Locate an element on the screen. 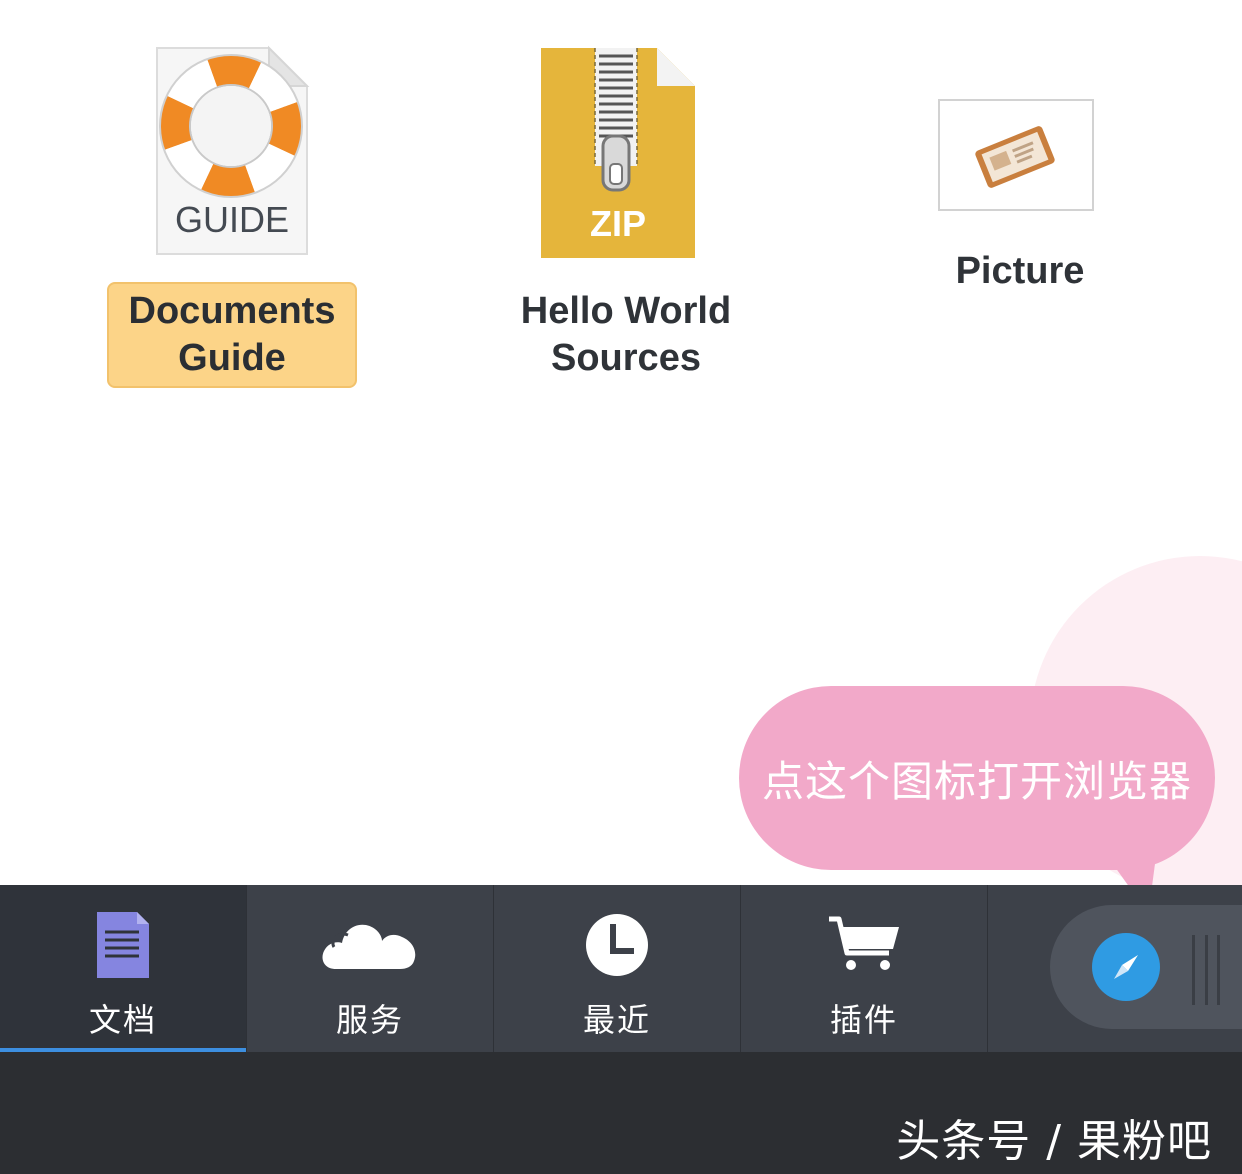 Image resolution: width=1242 pixels, height=1174 pixels. browser-launcher is located at coordinates (1115, 968).